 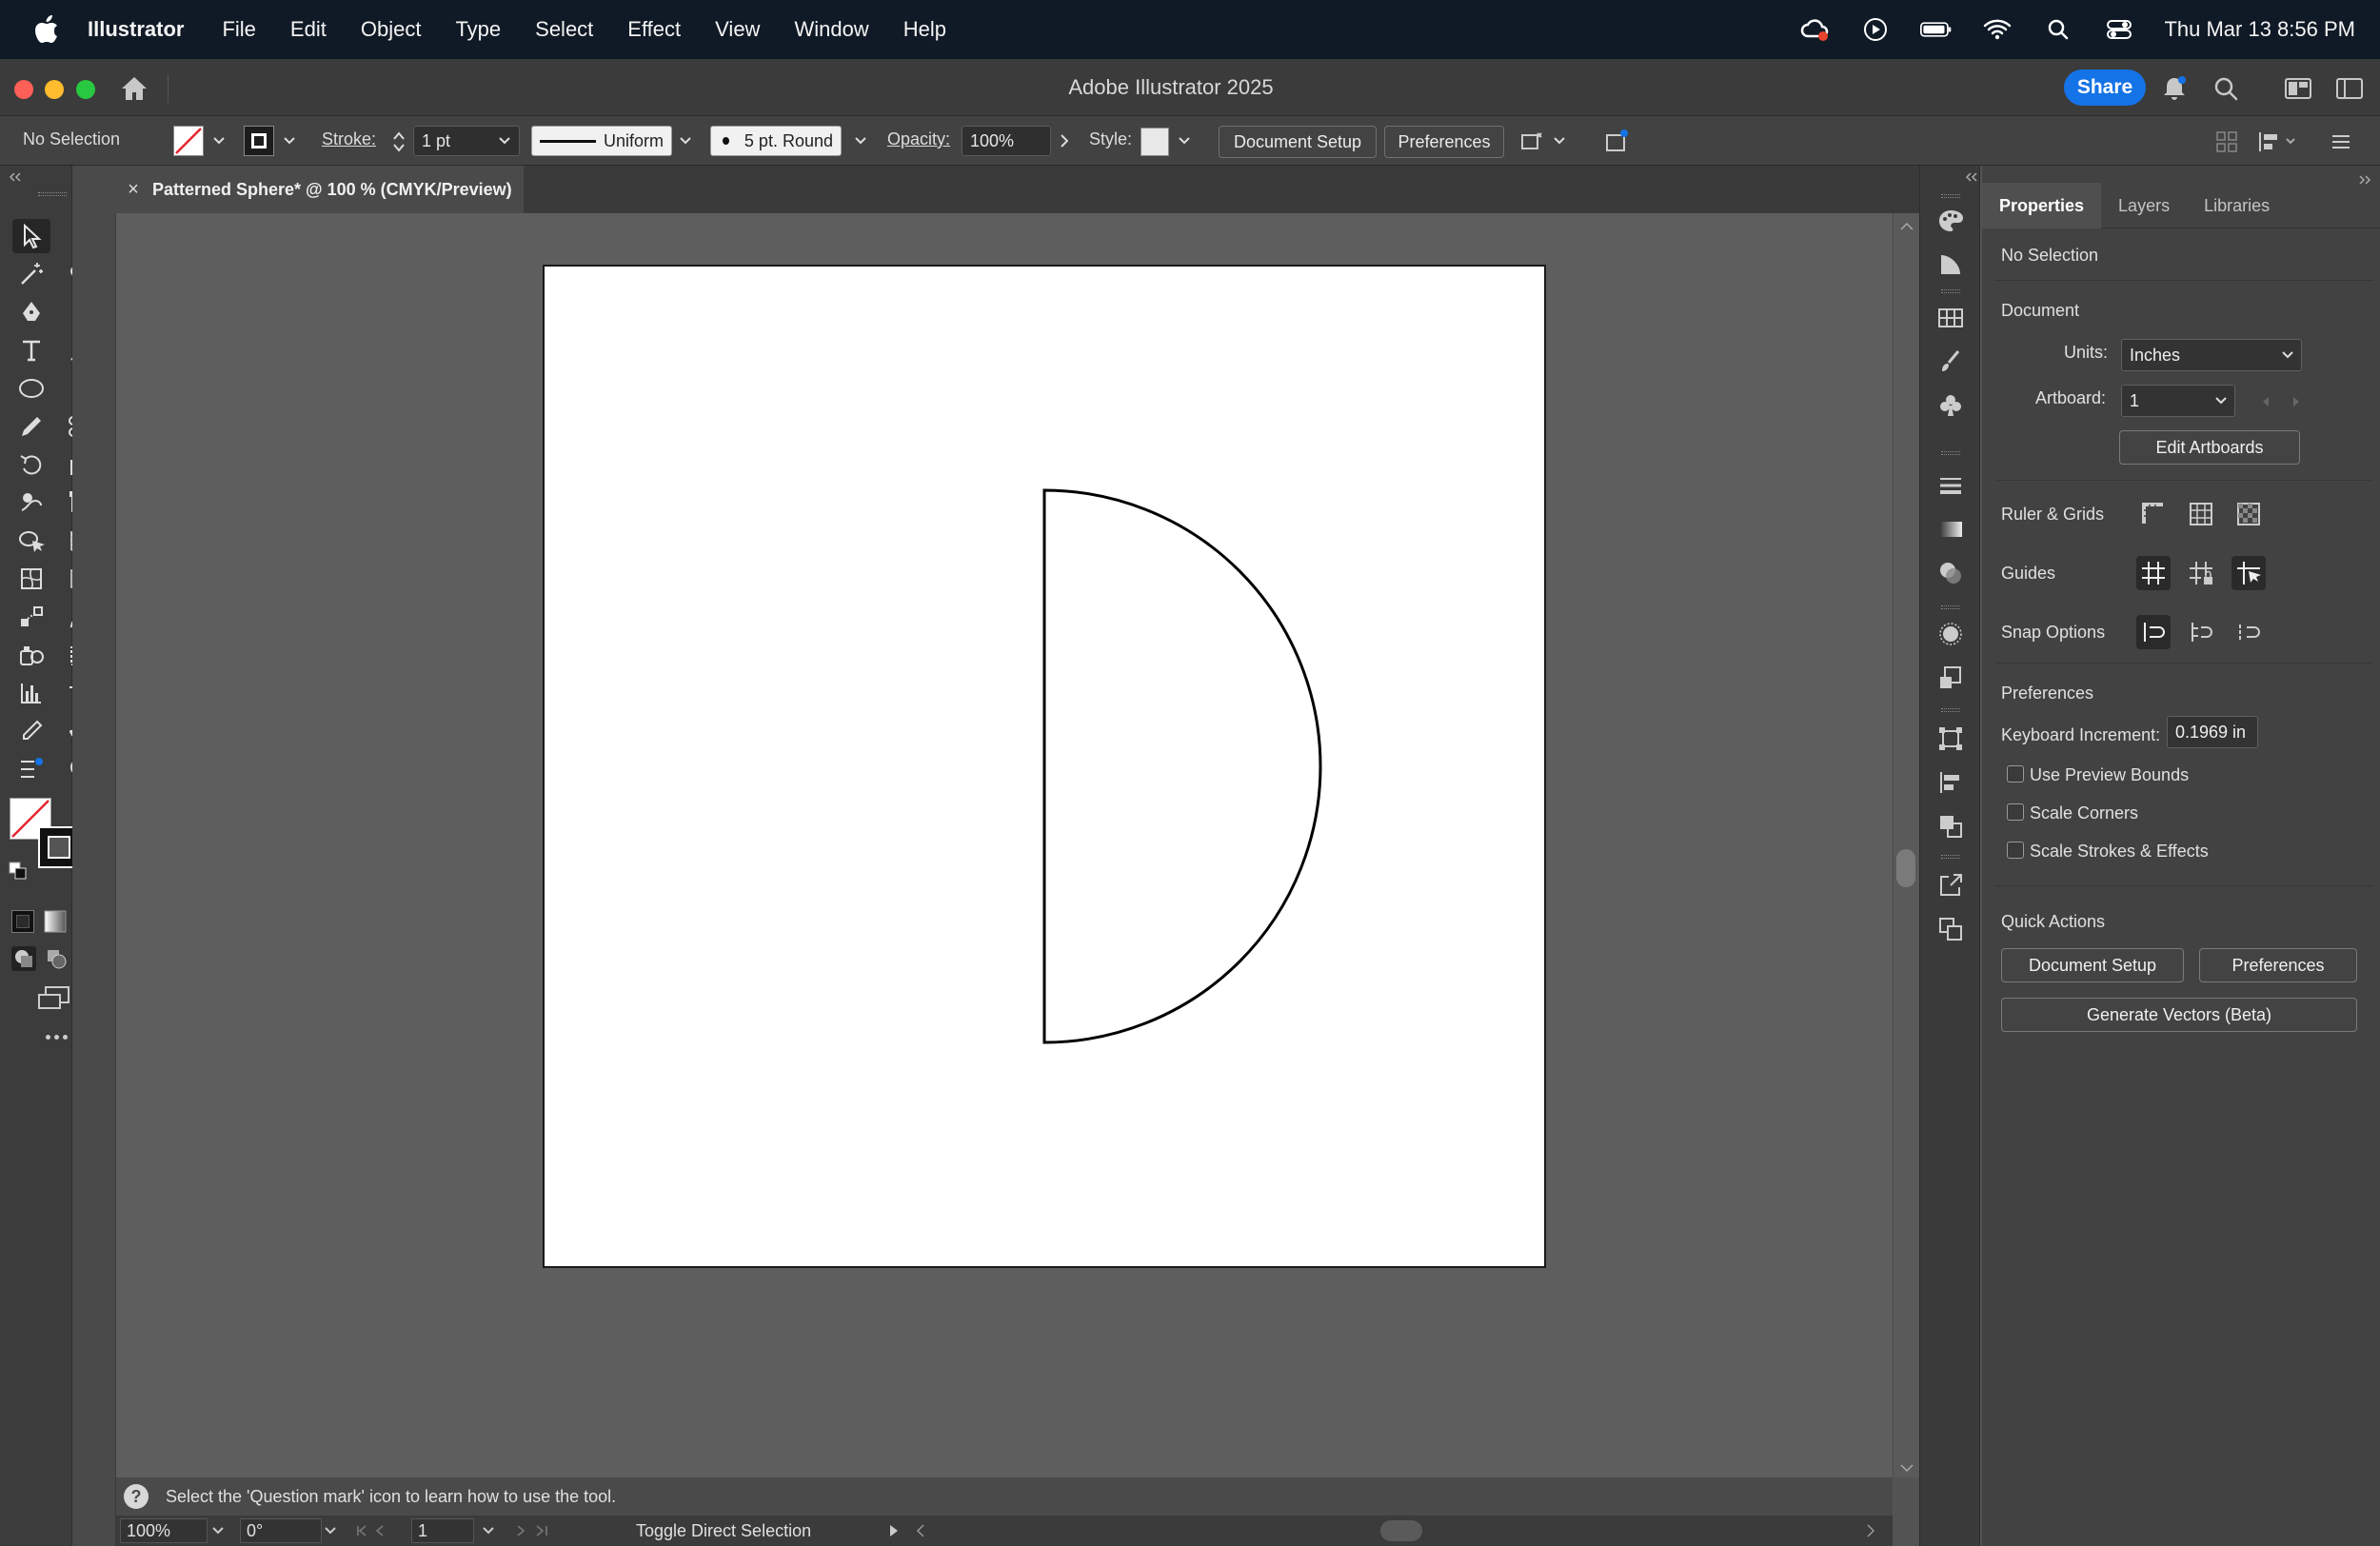 I want to click on tab-layers: Layers, so click(x=2144, y=205).